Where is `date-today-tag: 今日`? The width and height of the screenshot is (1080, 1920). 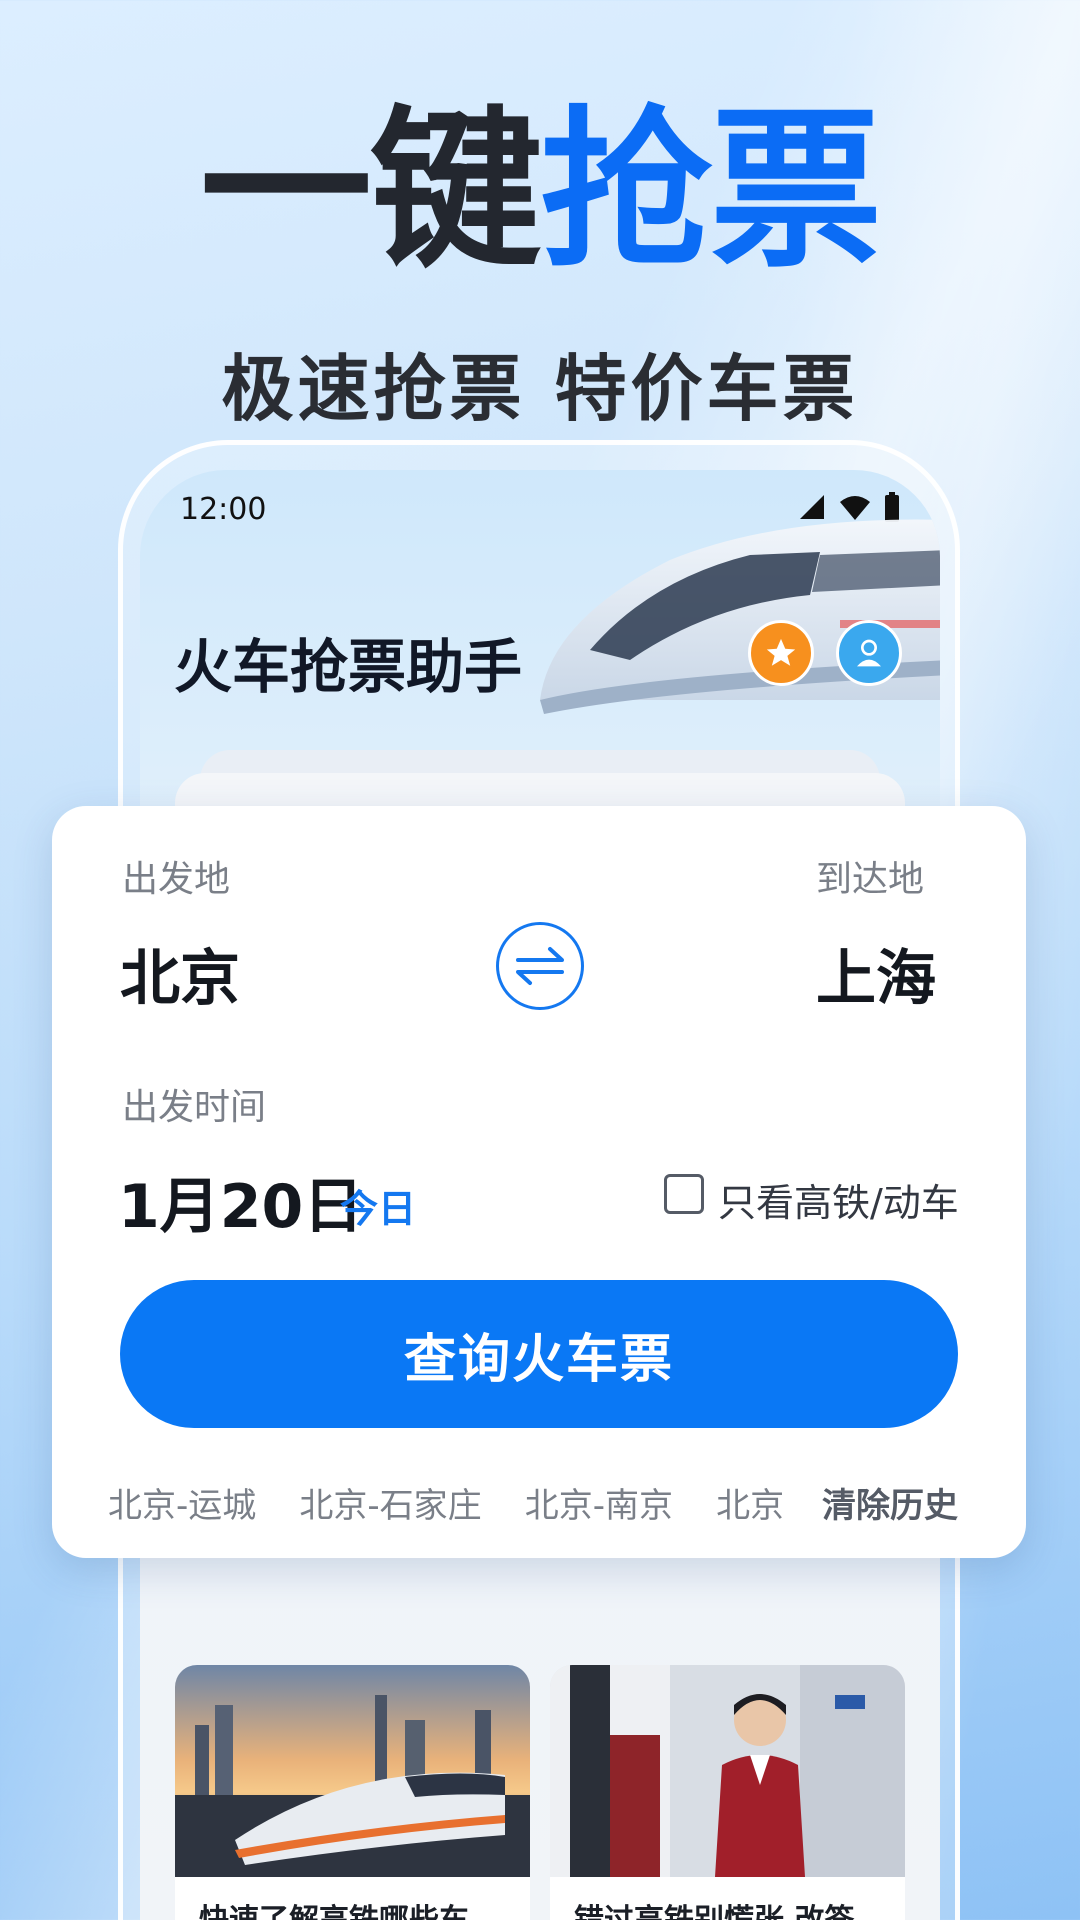 date-today-tag: 今日 is located at coordinates (378, 1209).